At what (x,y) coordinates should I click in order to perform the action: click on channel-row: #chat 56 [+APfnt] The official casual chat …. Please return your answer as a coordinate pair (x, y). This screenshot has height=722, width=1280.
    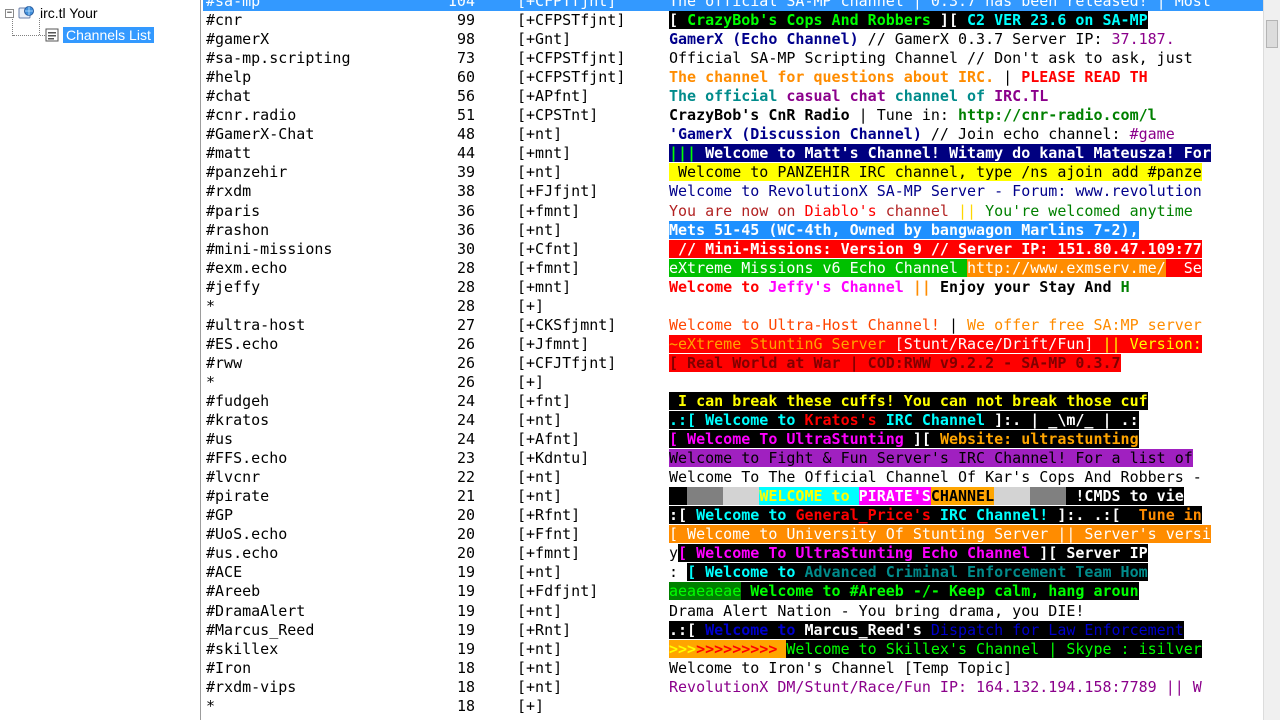
    Looking at the image, I should click on (741, 96).